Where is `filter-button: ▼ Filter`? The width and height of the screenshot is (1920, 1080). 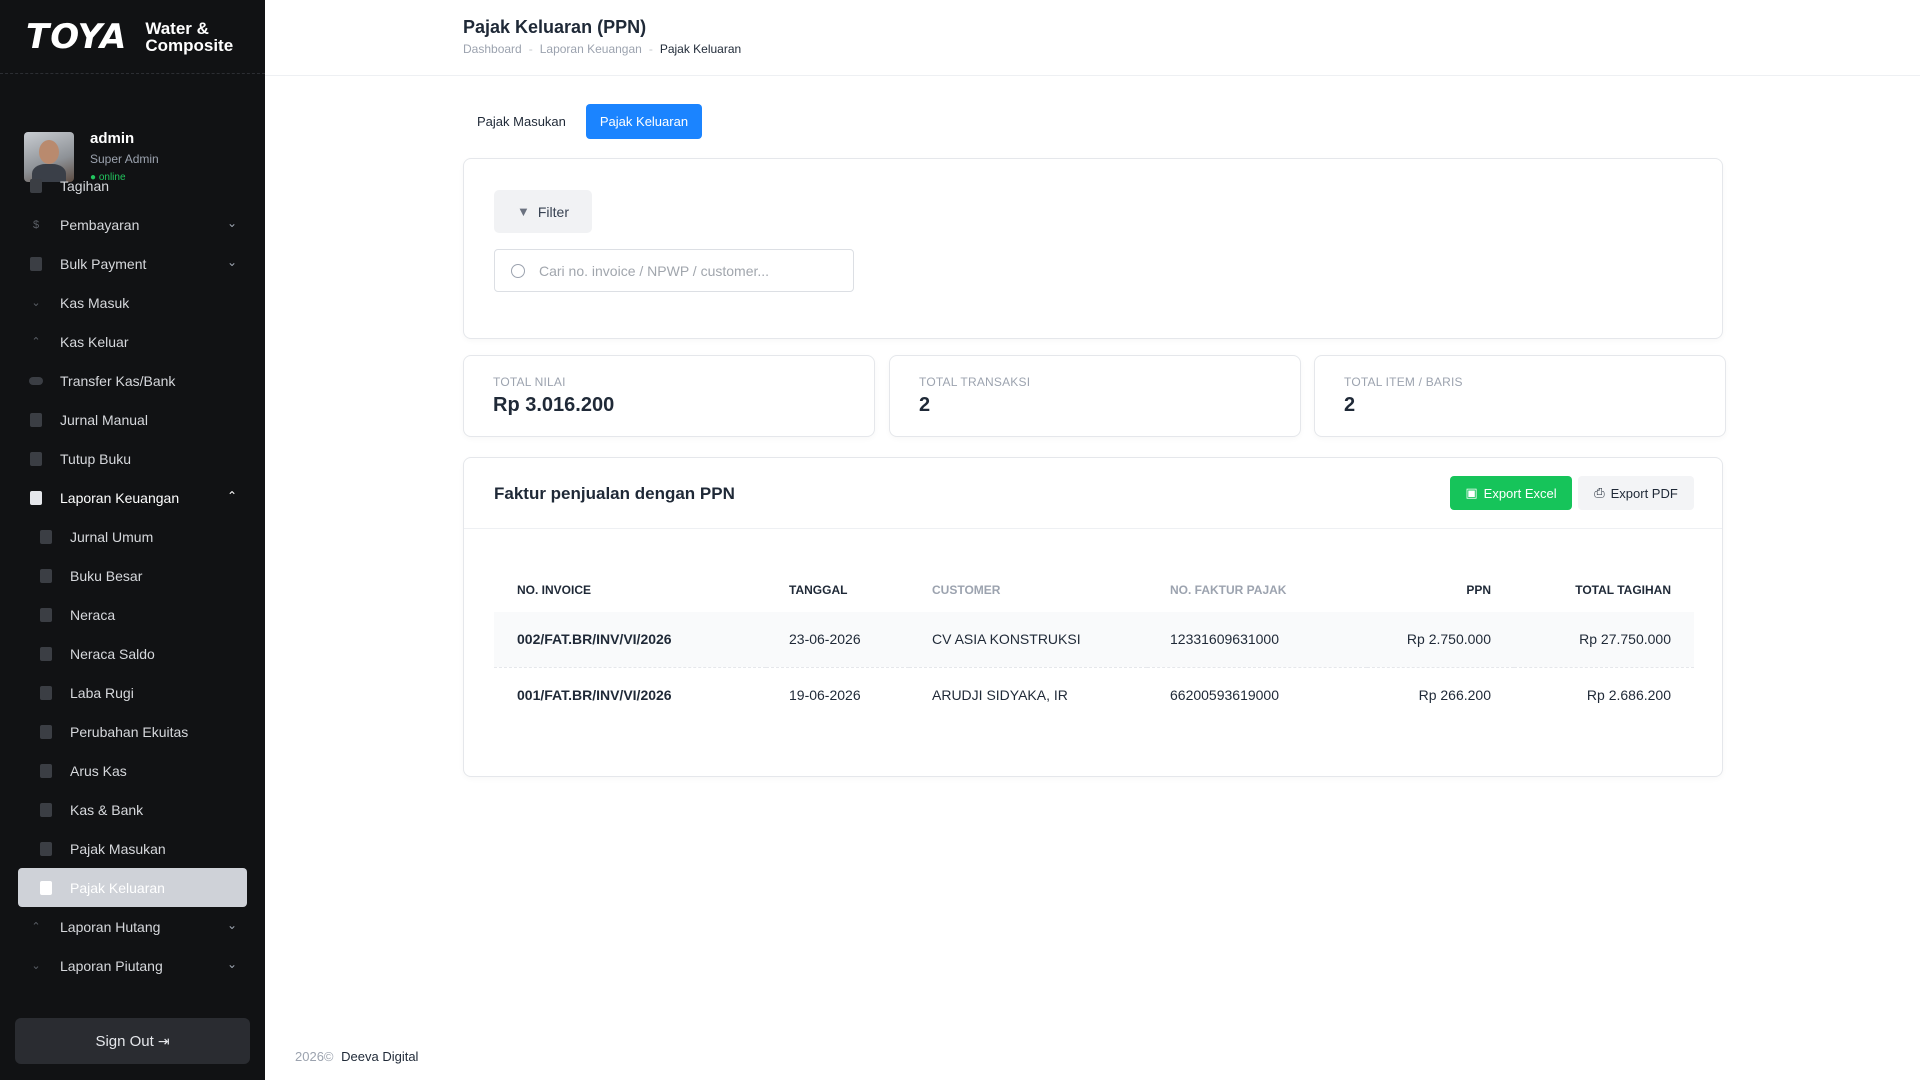
filter-button: ▼ Filter is located at coordinates (543, 211).